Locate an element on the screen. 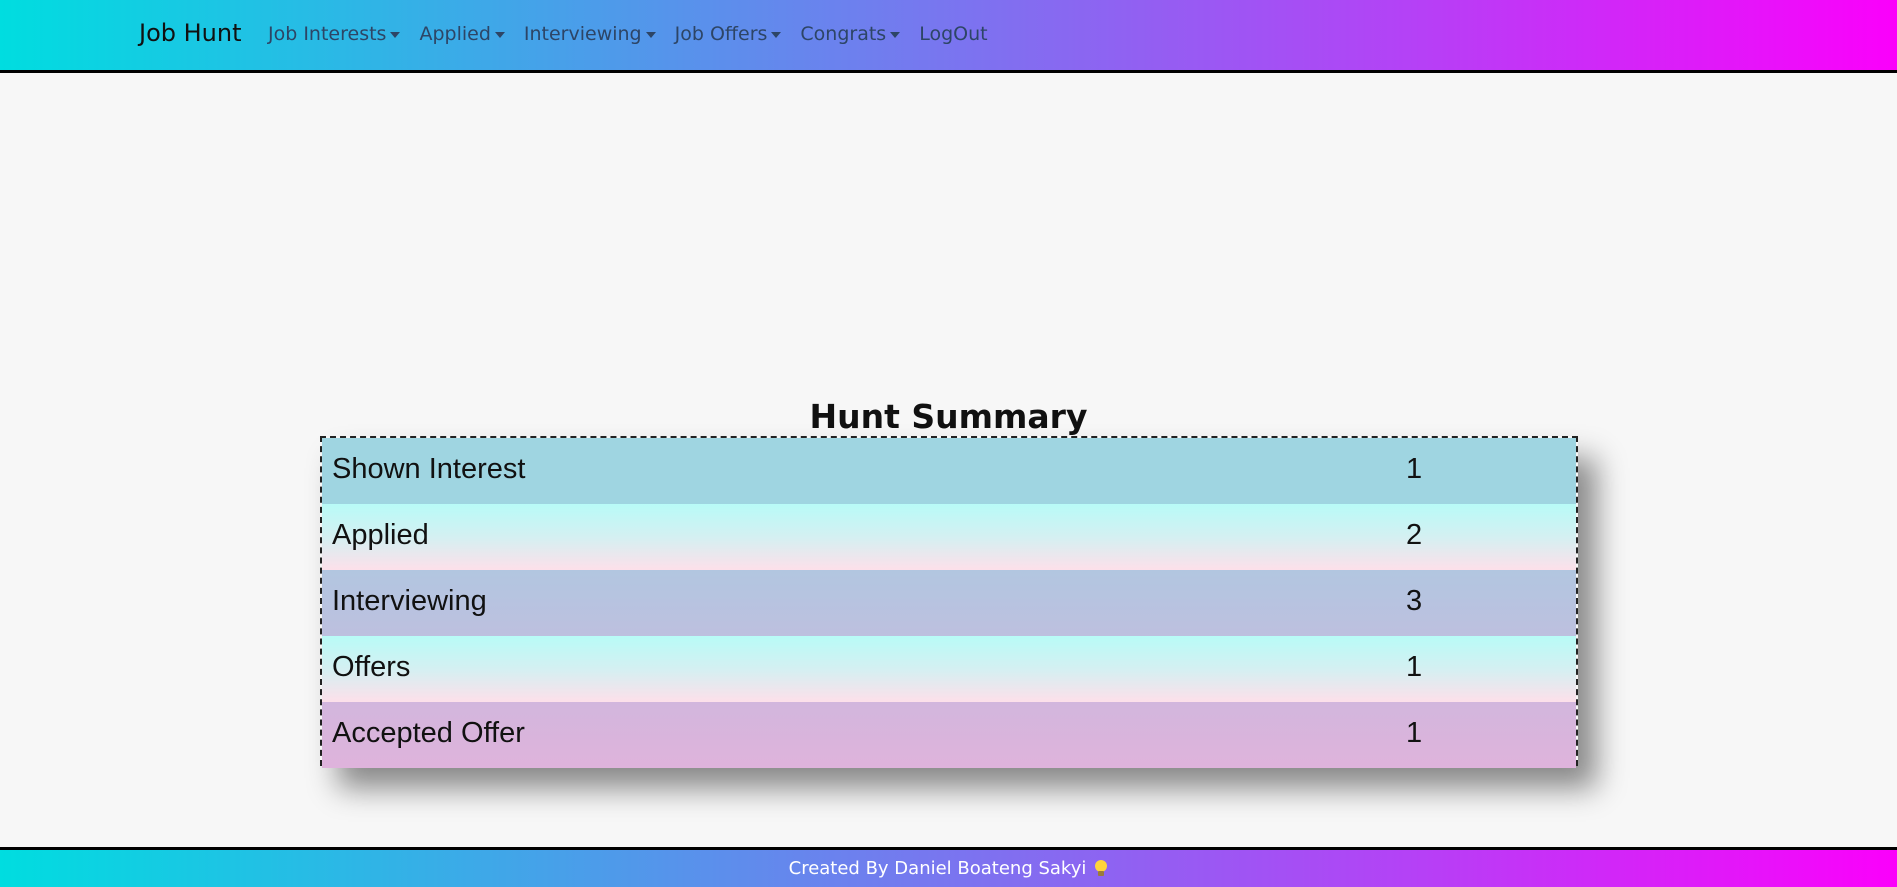  nav-item-label: Interviewing is located at coordinates (582, 34).